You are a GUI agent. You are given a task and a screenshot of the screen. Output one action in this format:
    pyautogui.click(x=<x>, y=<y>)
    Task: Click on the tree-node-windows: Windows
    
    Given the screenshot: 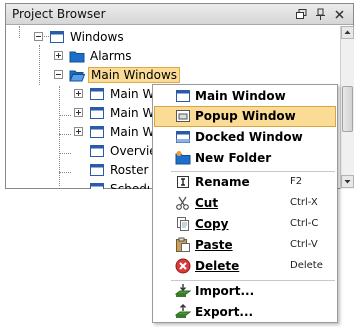 What is the action you would take?
    pyautogui.click(x=87, y=36)
    